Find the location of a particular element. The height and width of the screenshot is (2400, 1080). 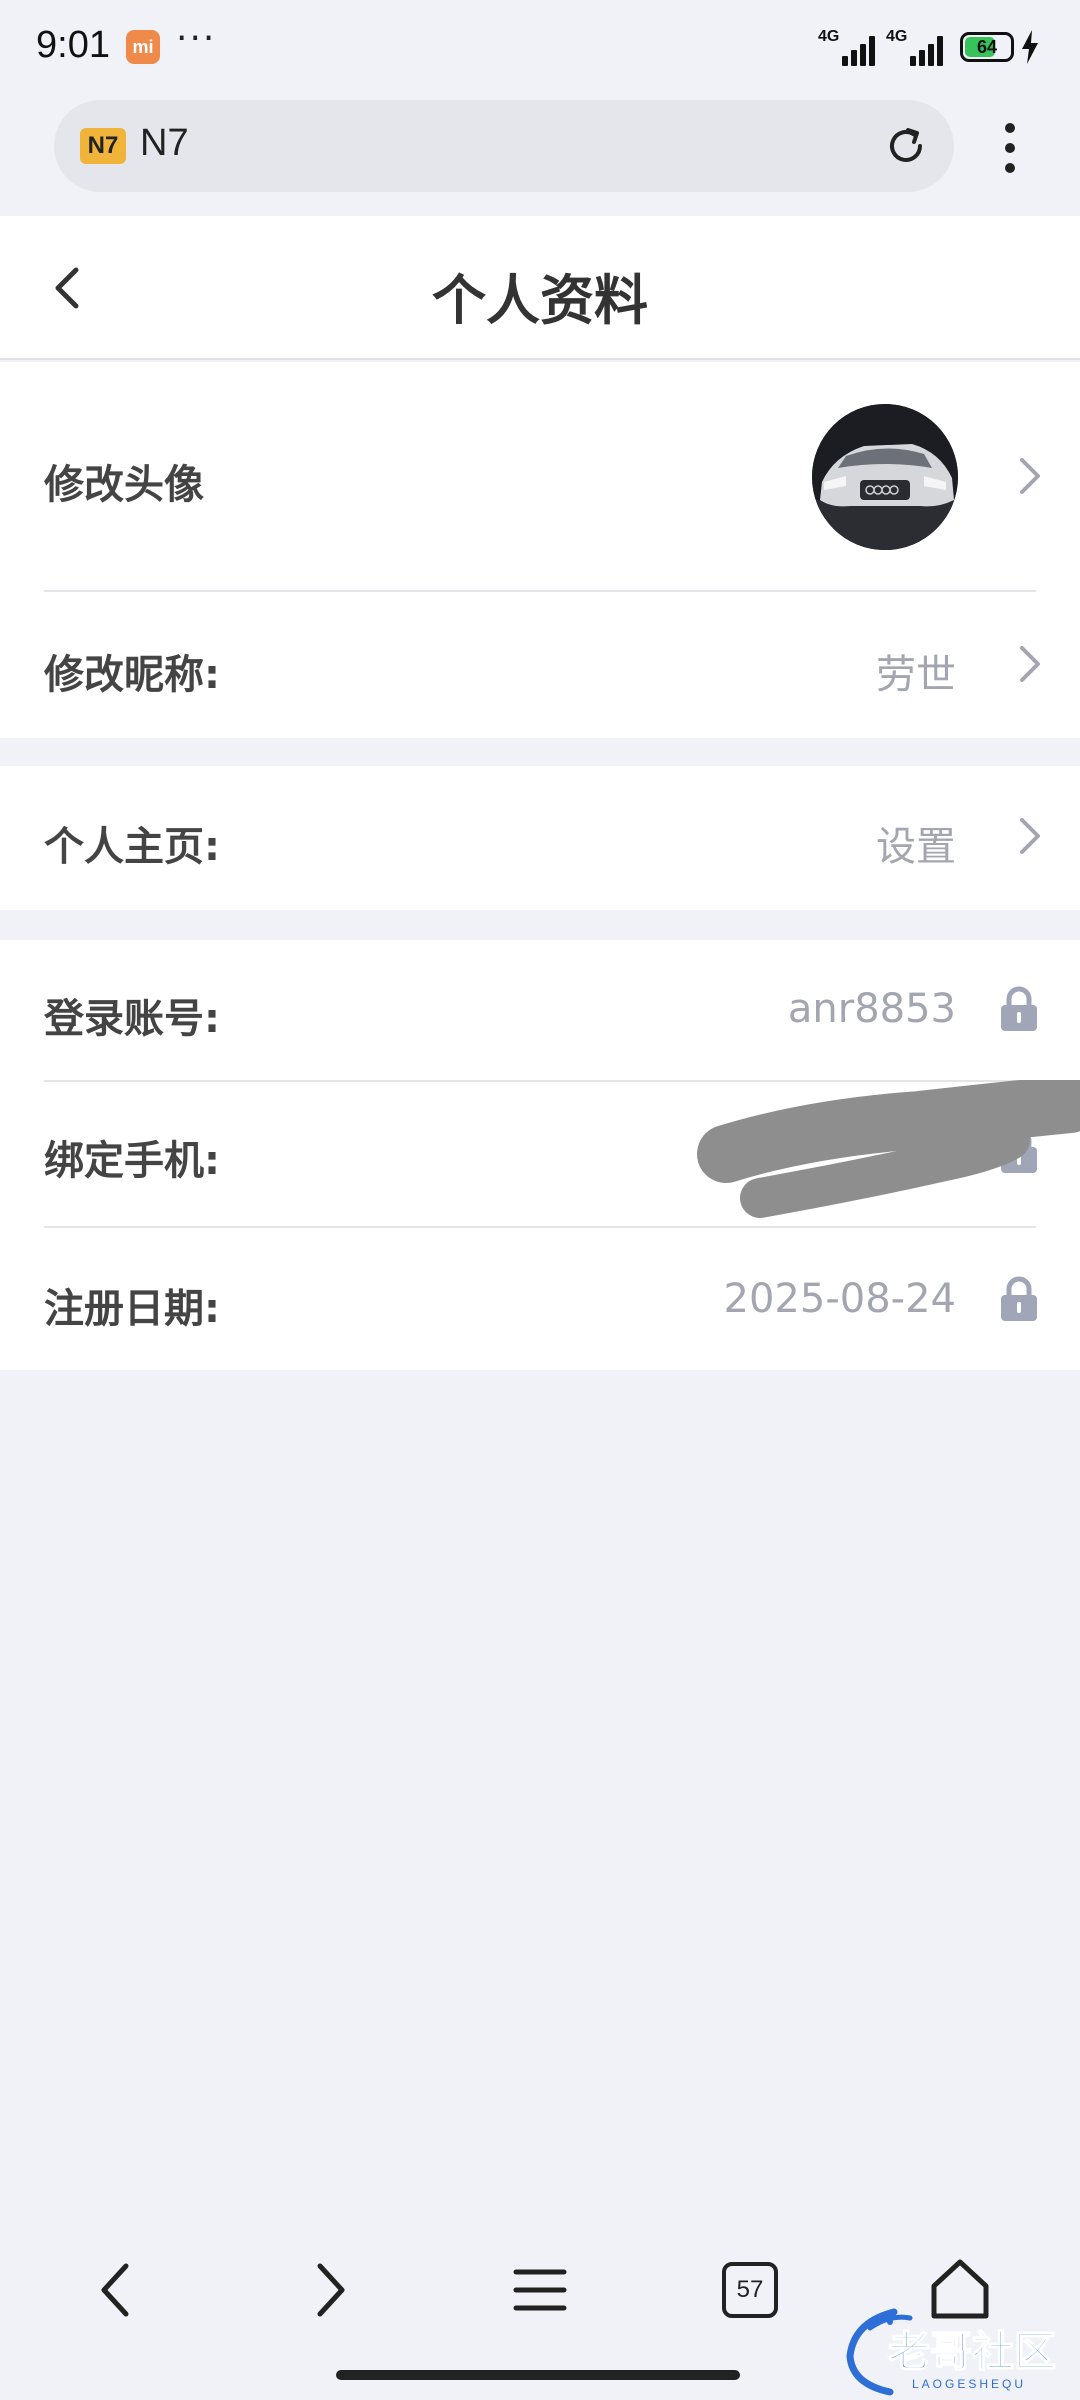

signal-icon-2: 4G is located at coordinates (918, 48).